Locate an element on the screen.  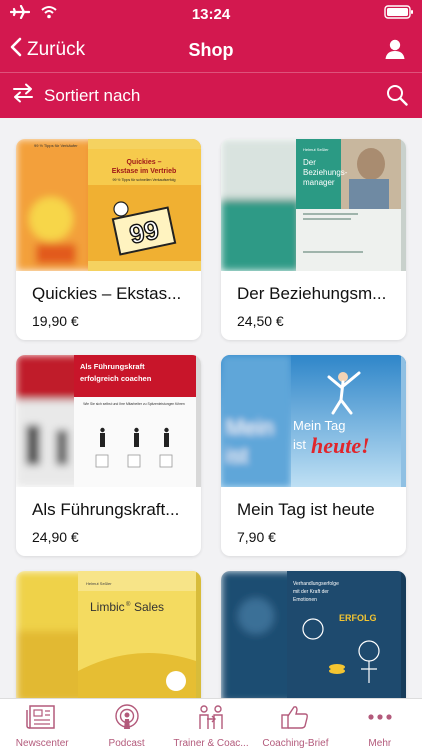
navigation-bar: Zurück Shop is located at coordinates (211, 50).